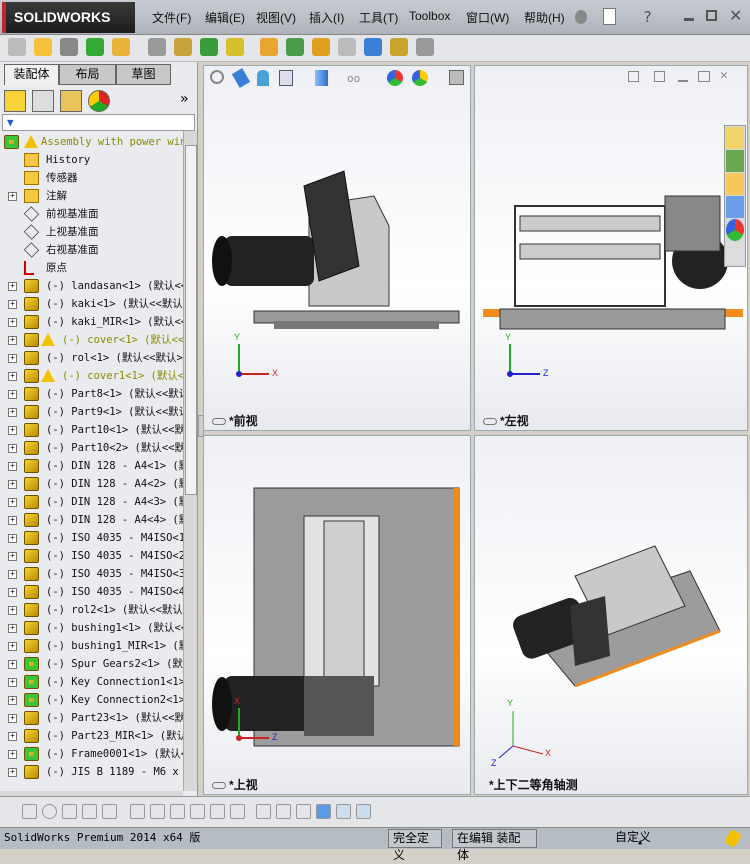  What do you see at coordinates (91, 430) in the screenshot?
I see `tree-item: + (-) Part10<1> (默认<<默` at bounding box center [91, 430].